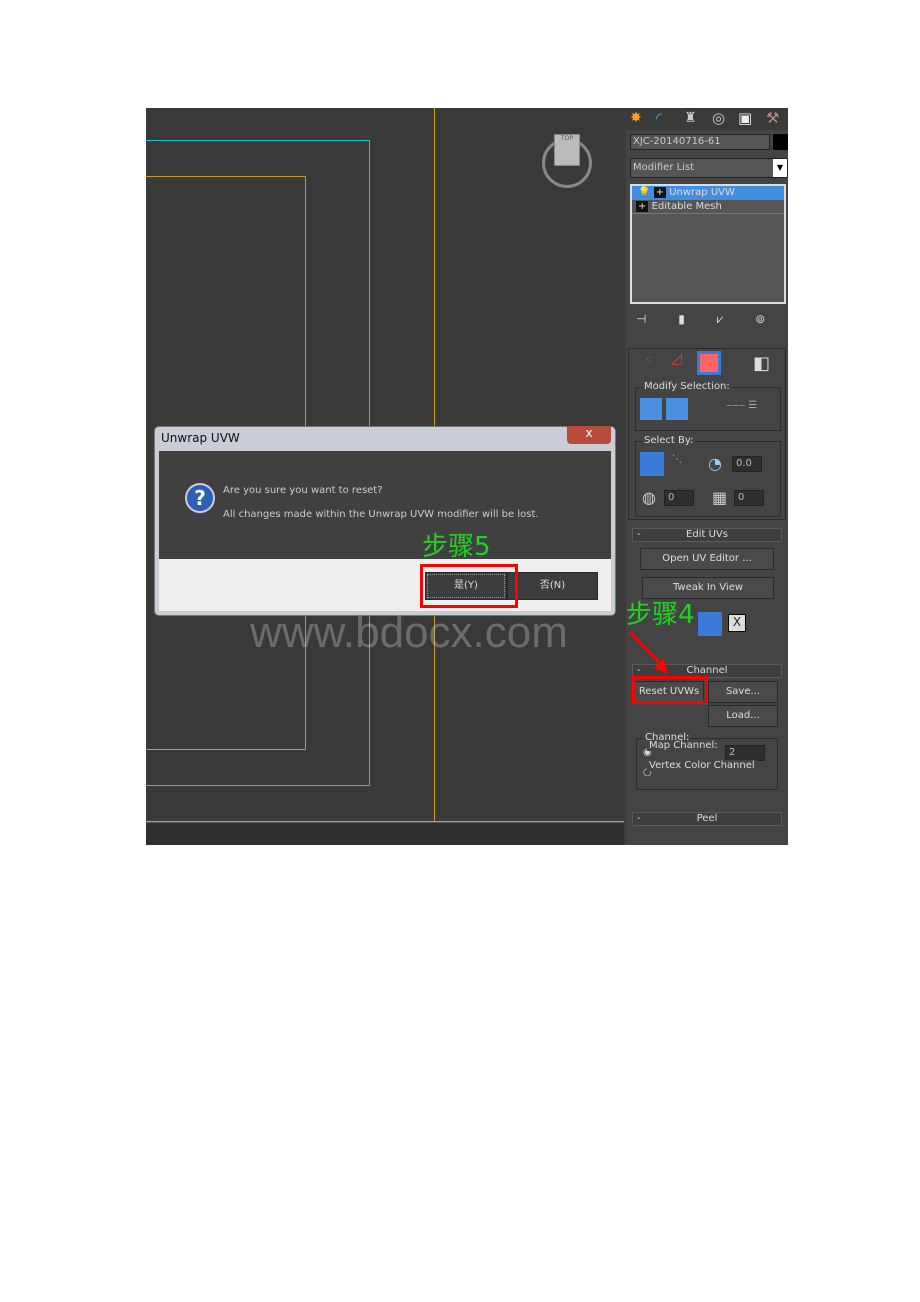 The height and width of the screenshot is (1302, 920). What do you see at coordinates (710, 624) in the screenshot?
I see `quick-planar-icon` at bounding box center [710, 624].